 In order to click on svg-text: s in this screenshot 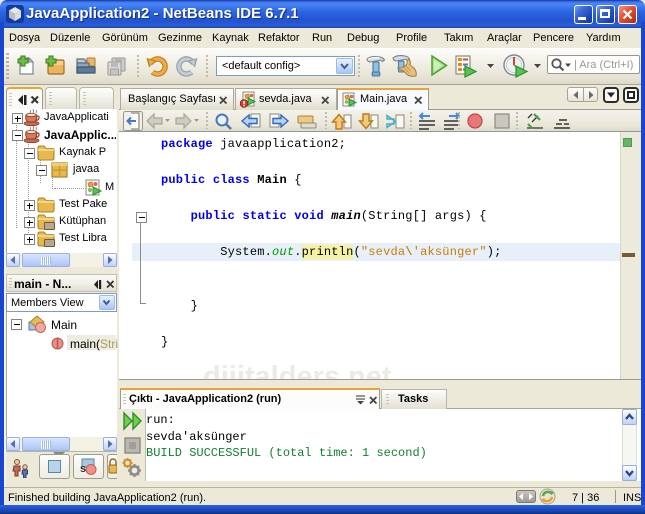, I will do `click(83, 469)`.